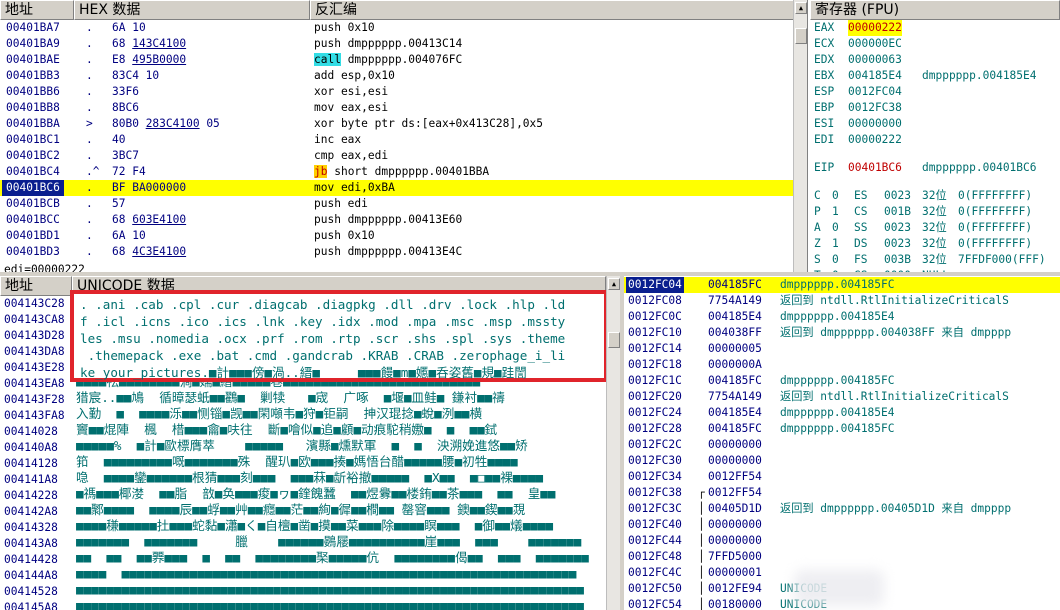 The image size is (1060, 610). I want to click on flag-row: S 0 FS 003B 32位 7FFDF000(FFF), so click(937, 260).